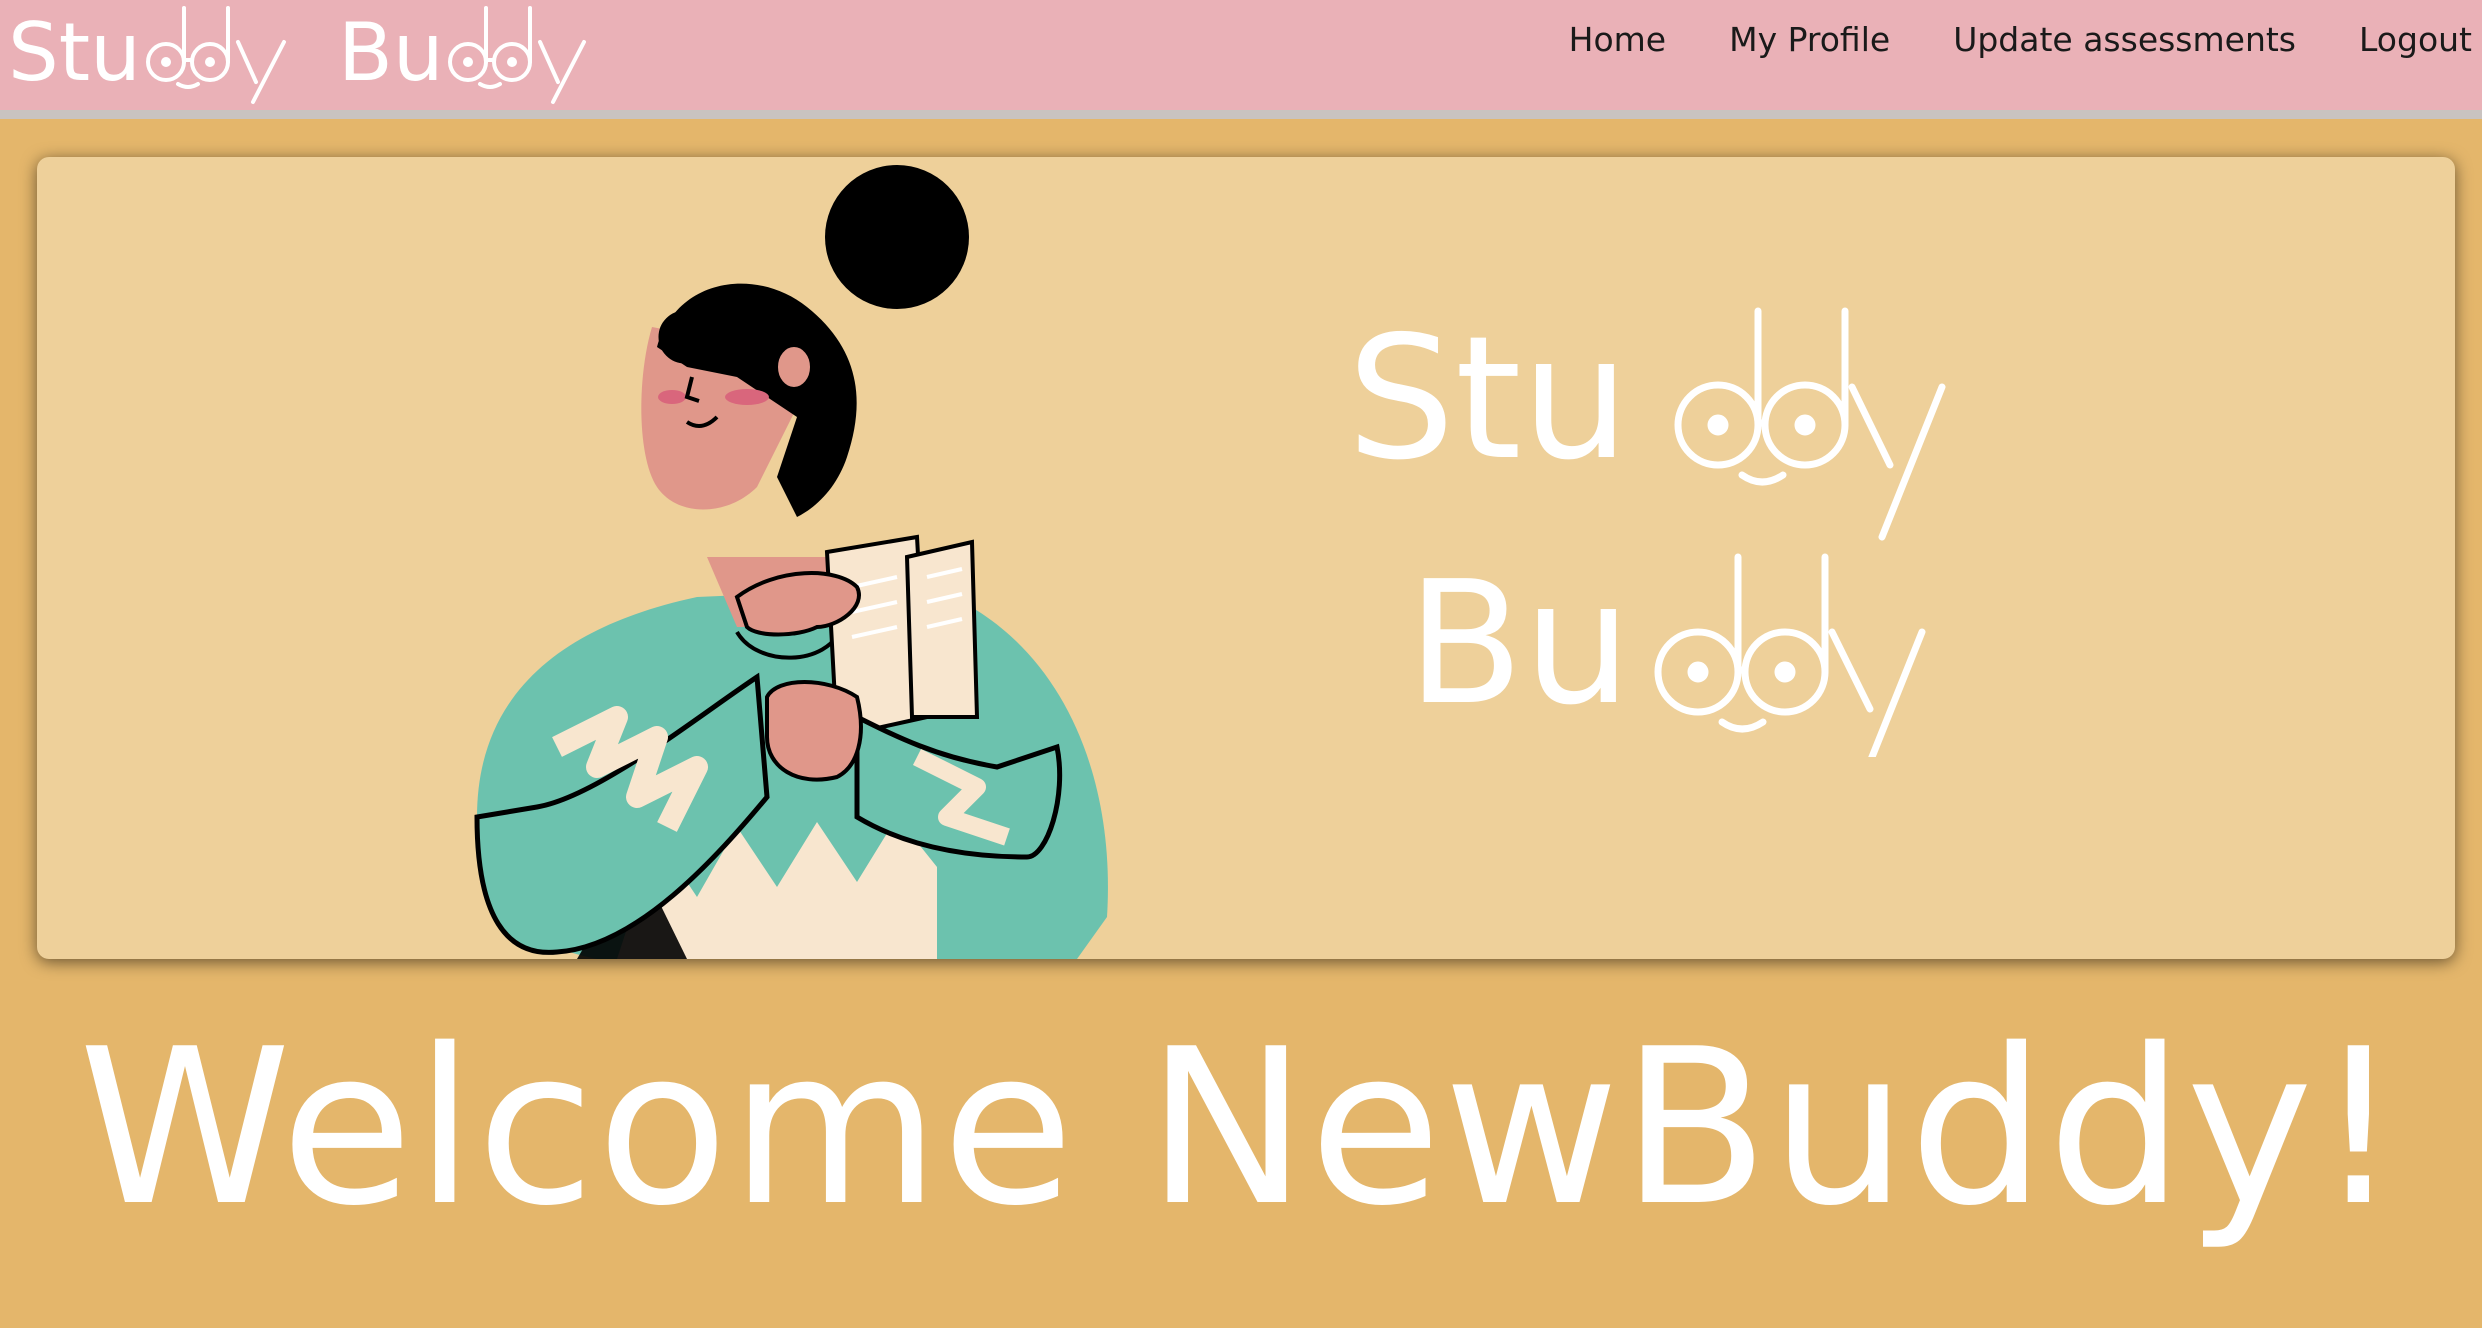 The width and height of the screenshot is (2482, 1328). Describe the element at coordinates (1617, 39) in the screenshot. I see `nav-home-link: Home` at that location.